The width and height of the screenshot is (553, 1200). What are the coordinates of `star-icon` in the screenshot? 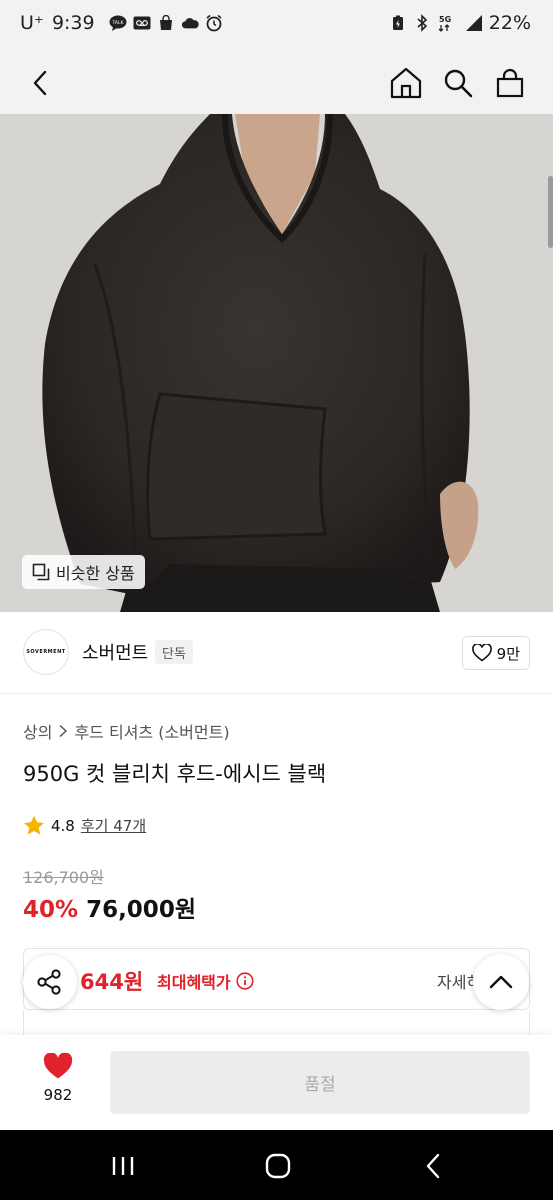 It's located at (34, 825).